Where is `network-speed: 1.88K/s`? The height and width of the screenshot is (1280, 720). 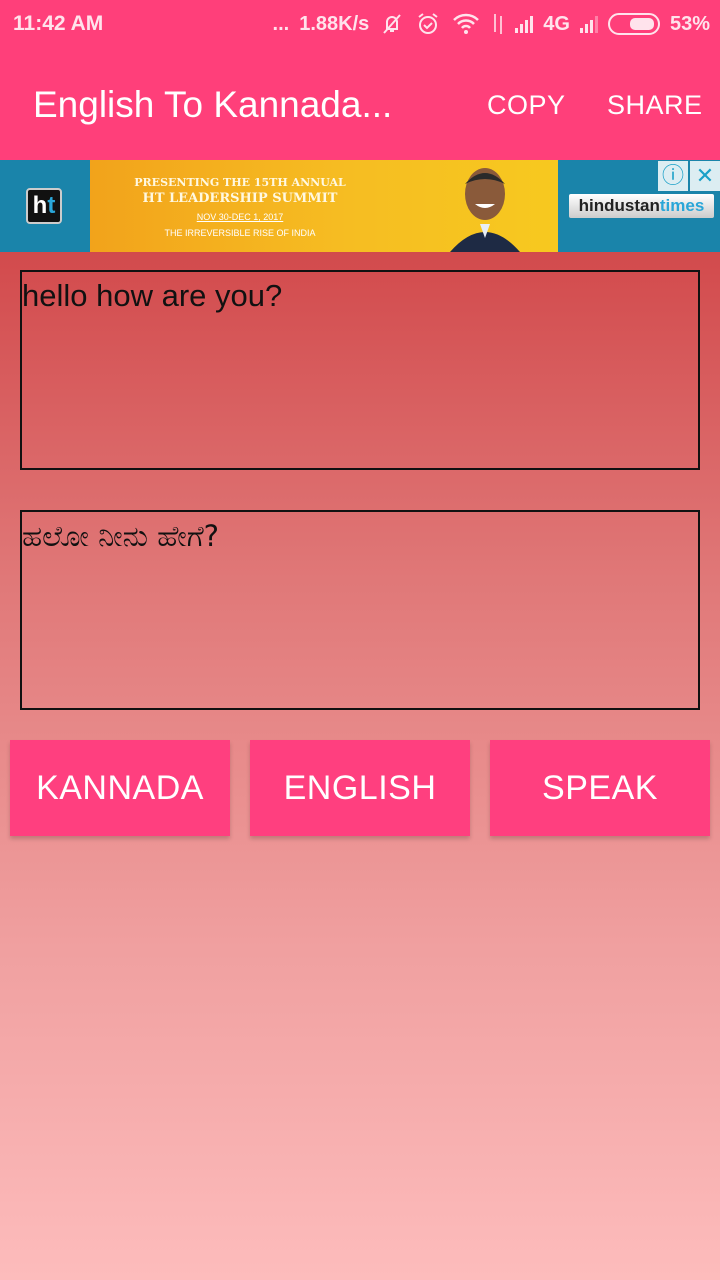 network-speed: 1.88K/s is located at coordinates (334, 23).